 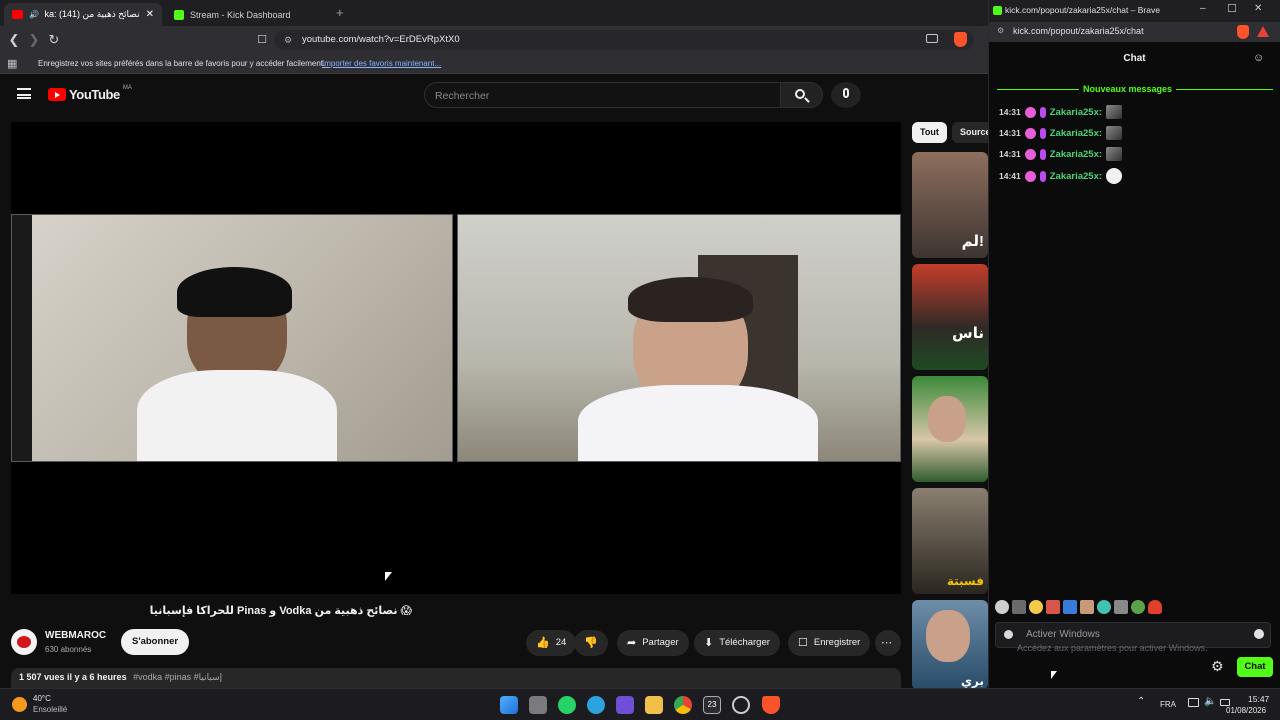 What do you see at coordinates (950, 644) in the screenshot?
I see `recommended-video-5: بري` at bounding box center [950, 644].